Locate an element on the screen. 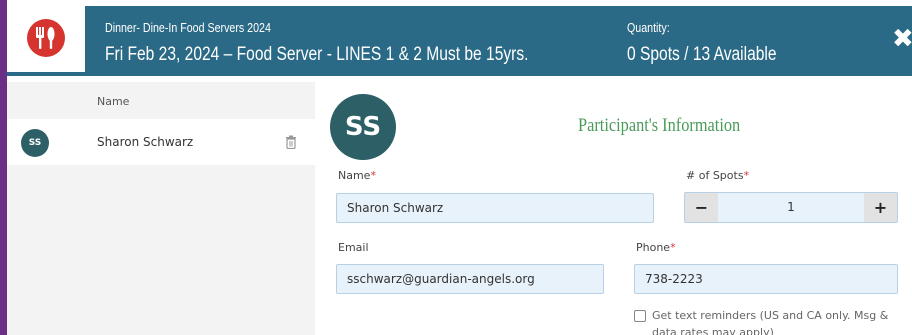 This screenshot has height=335, width=912. trash-icon is located at coordinates (291, 142).